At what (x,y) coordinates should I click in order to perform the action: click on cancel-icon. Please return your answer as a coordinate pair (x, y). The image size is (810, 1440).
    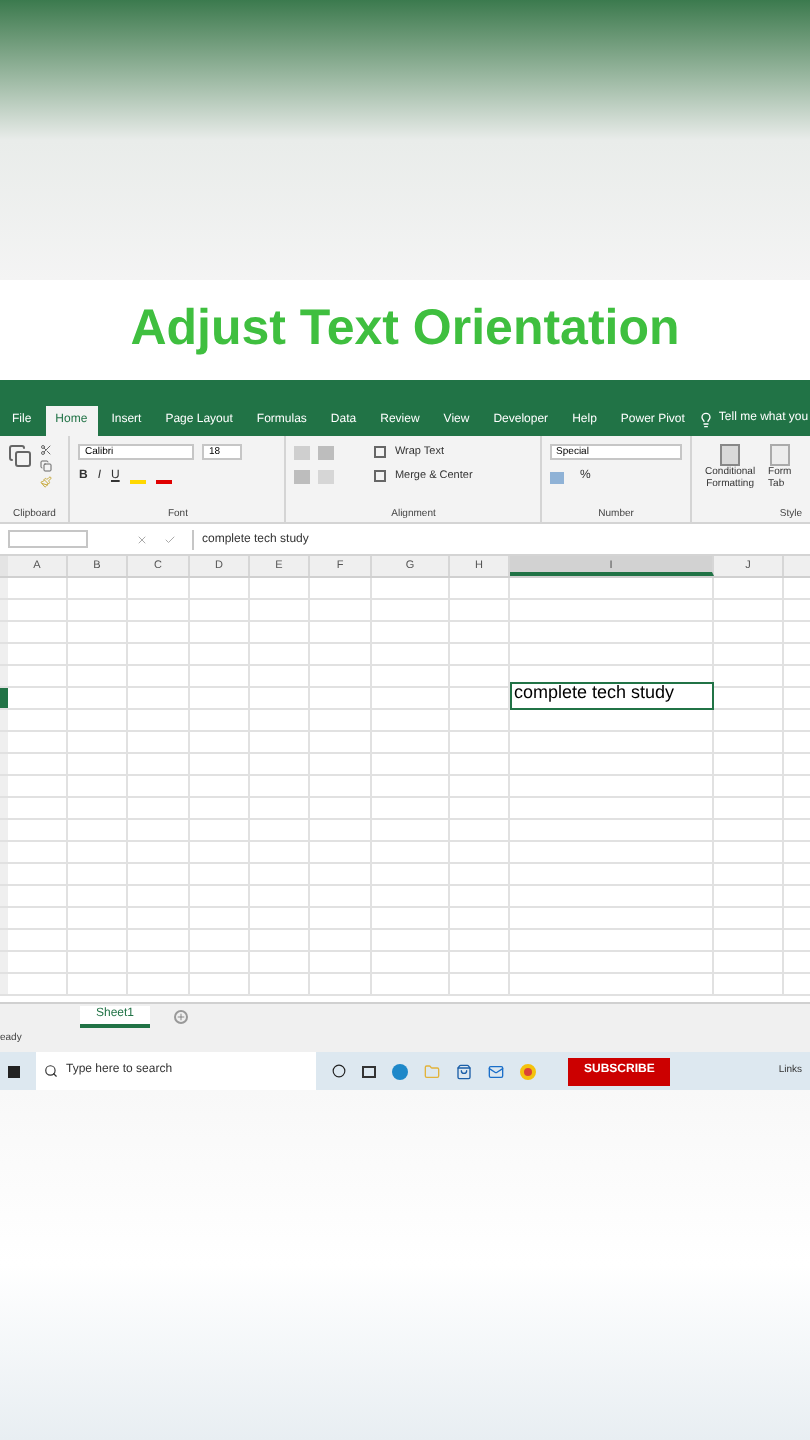
    Looking at the image, I should click on (142, 539).